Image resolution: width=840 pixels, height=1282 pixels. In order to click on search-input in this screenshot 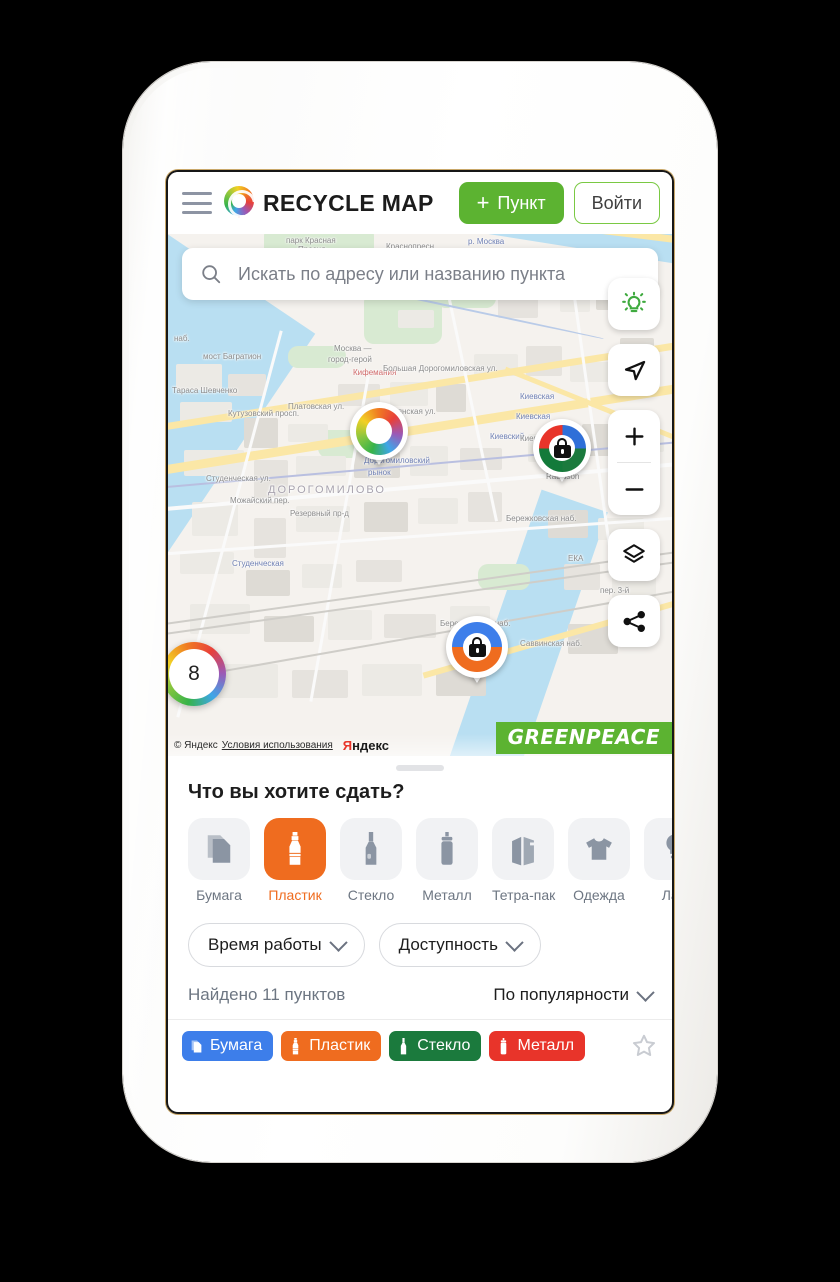, I will do `click(438, 274)`.